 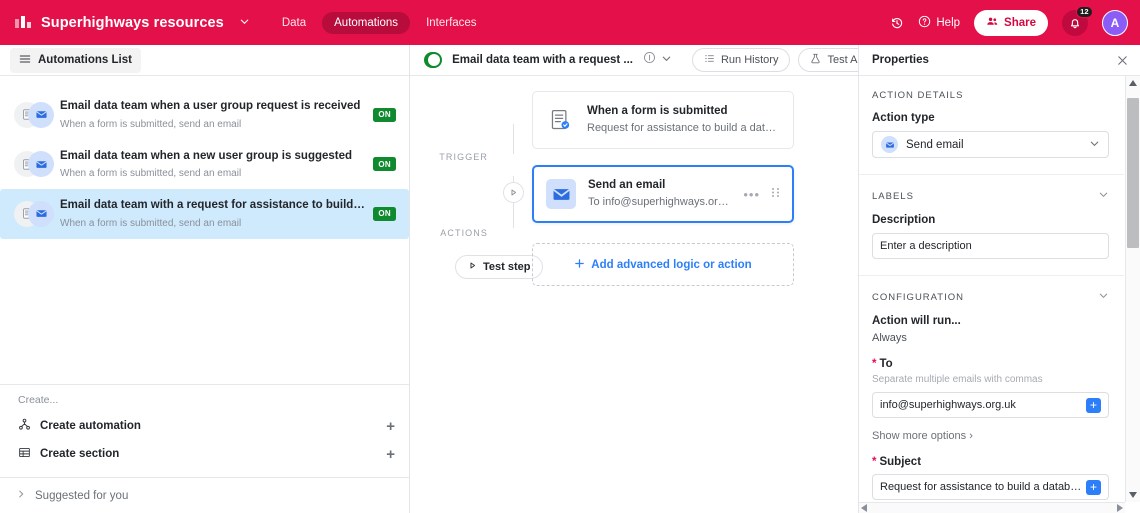 I want to click on scroll-track, so click(x=1133, y=289).